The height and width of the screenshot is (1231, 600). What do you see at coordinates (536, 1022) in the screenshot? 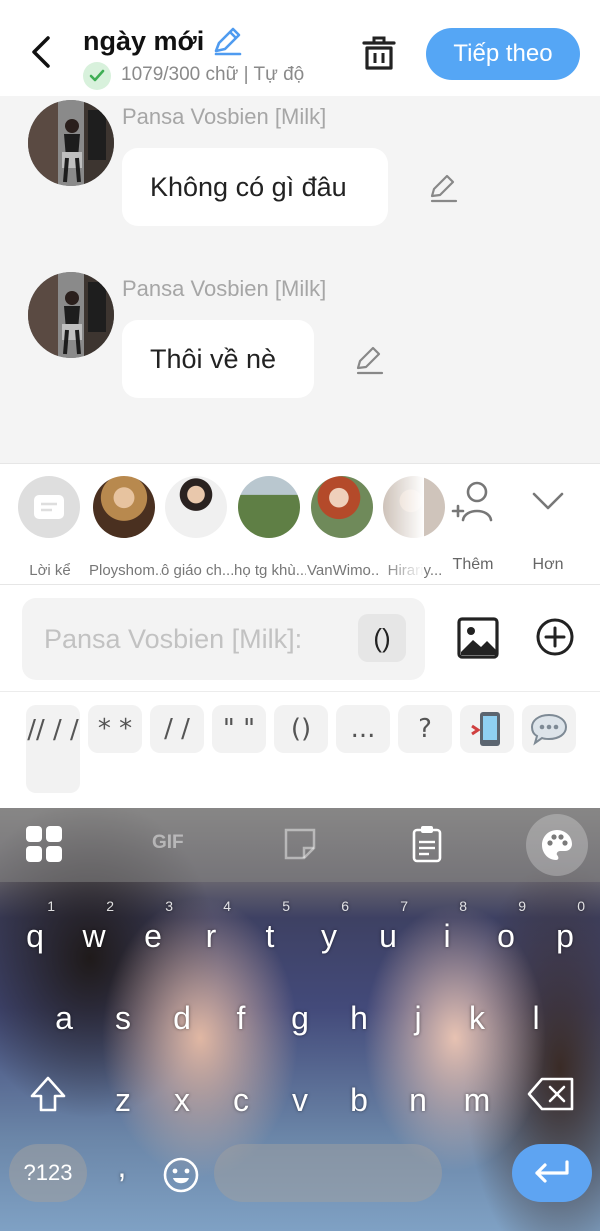
I see `key-l: l` at bounding box center [536, 1022].